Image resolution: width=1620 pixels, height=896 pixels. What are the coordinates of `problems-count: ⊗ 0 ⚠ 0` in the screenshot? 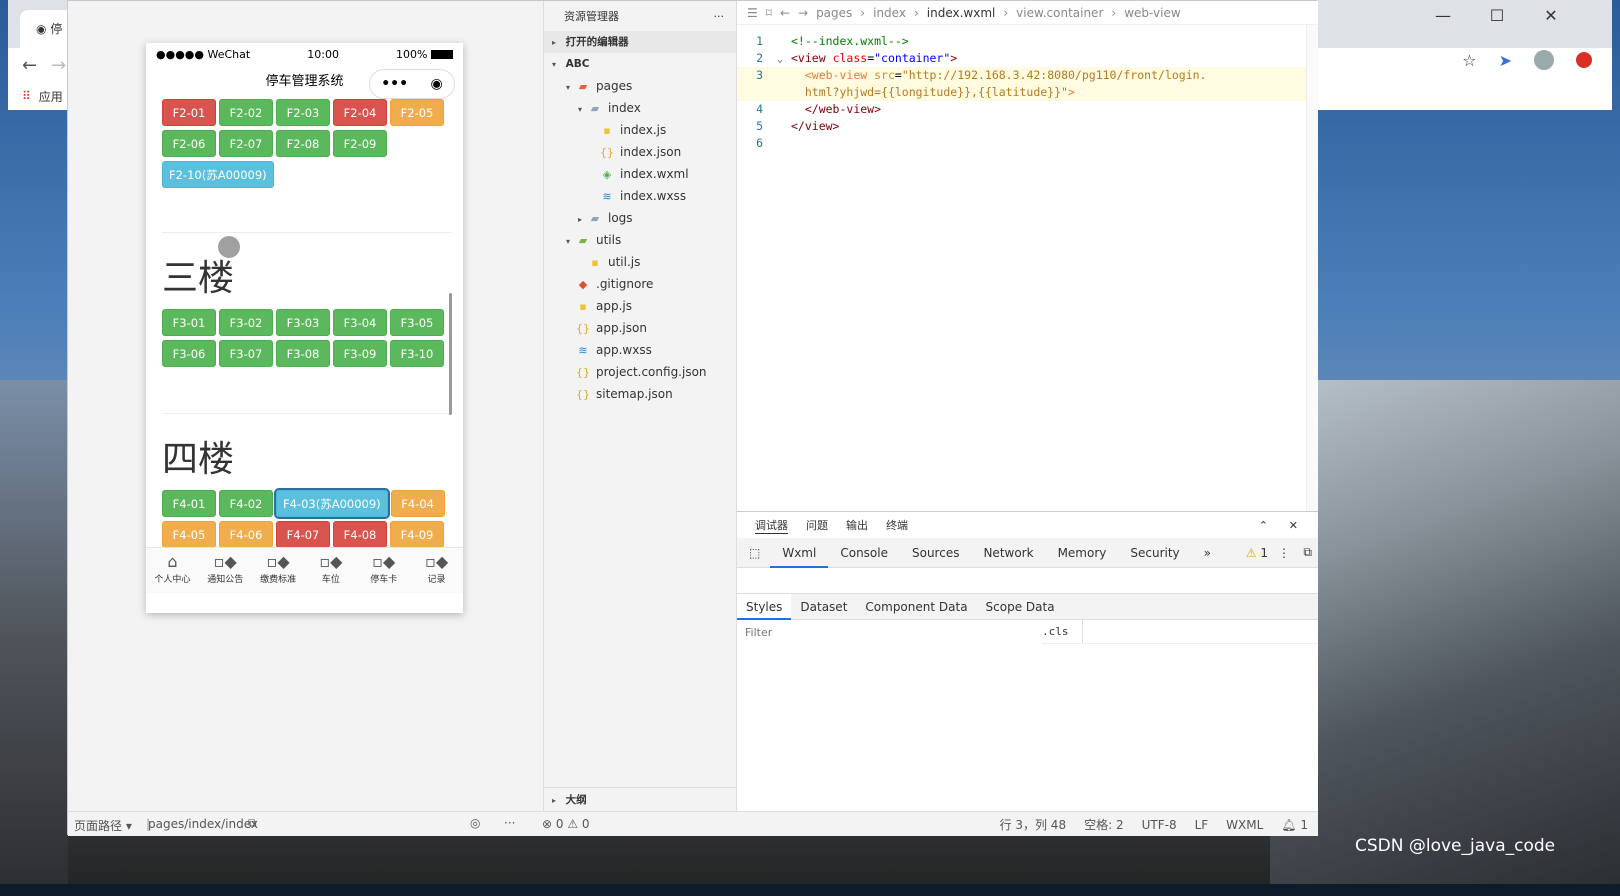 It's located at (566, 824).